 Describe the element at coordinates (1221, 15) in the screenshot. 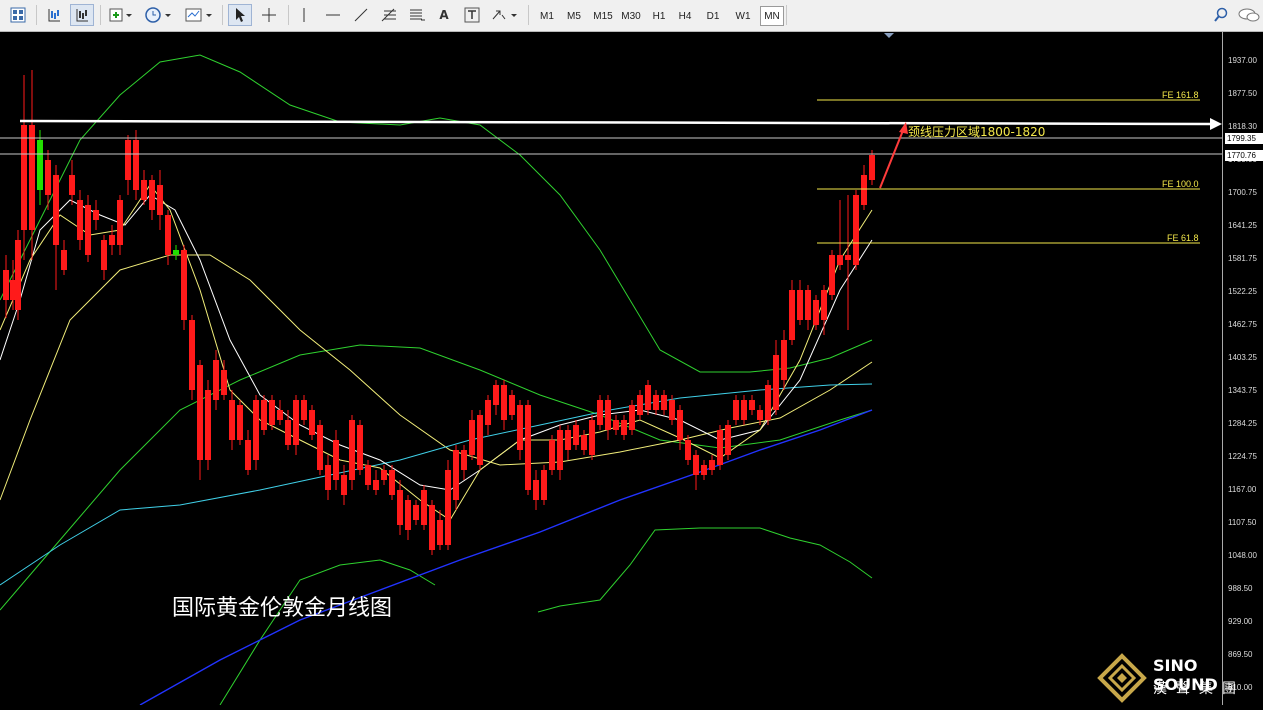

I see `search-icon` at that location.